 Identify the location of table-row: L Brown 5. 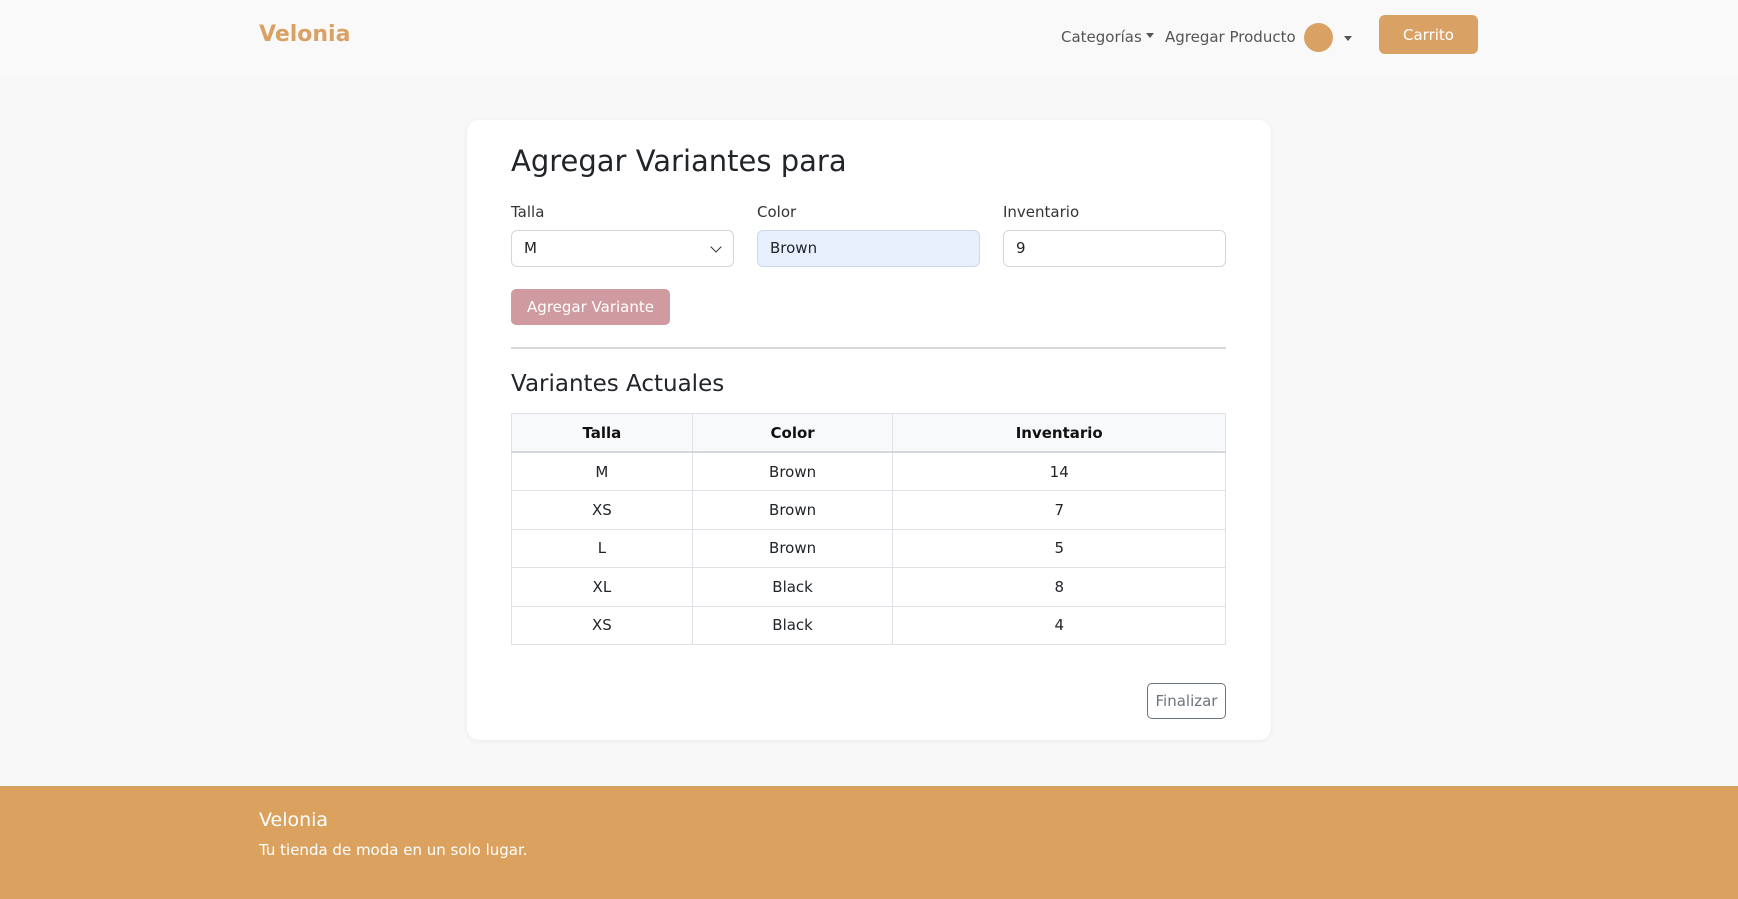
(868, 548).